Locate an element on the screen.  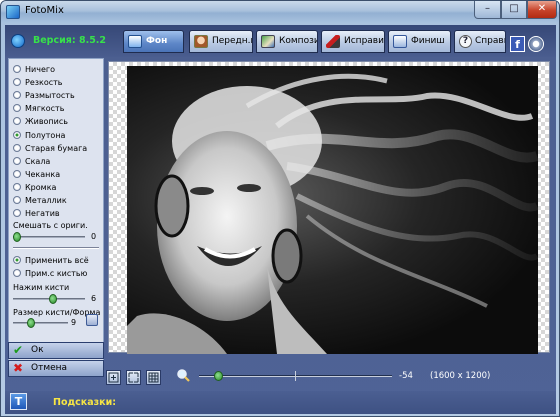
facebook-icon: f is located at coordinates (517, 44).